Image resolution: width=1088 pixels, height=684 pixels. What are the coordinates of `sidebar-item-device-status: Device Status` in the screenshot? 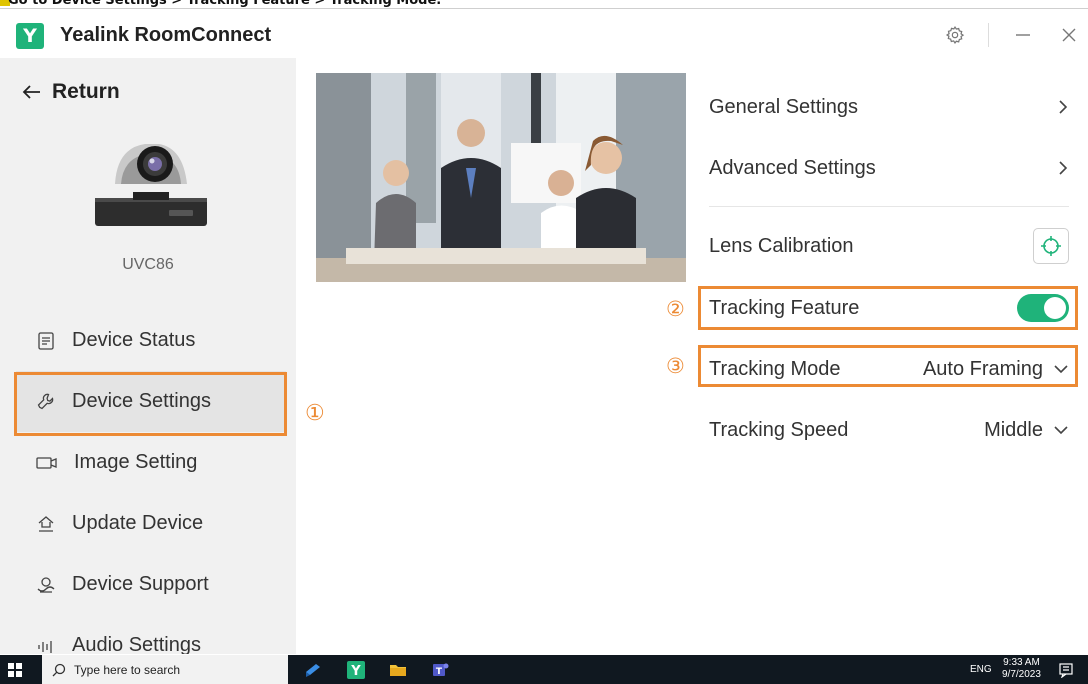 It's located at (151, 340).